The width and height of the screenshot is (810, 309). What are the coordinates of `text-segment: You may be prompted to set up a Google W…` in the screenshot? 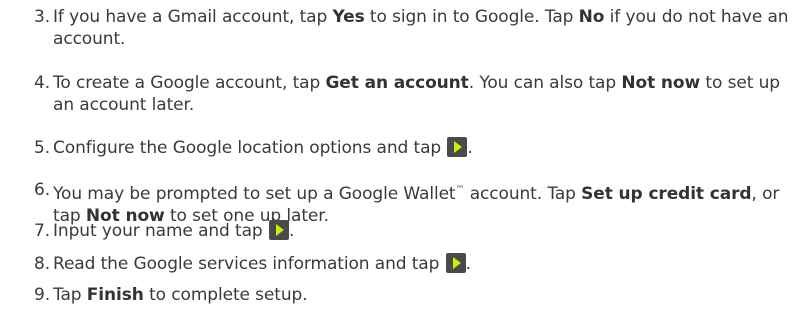 It's located at (254, 194).